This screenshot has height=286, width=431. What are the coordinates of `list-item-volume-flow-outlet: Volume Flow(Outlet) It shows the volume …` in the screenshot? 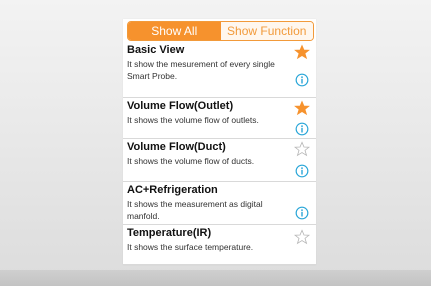 It's located at (219, 118).